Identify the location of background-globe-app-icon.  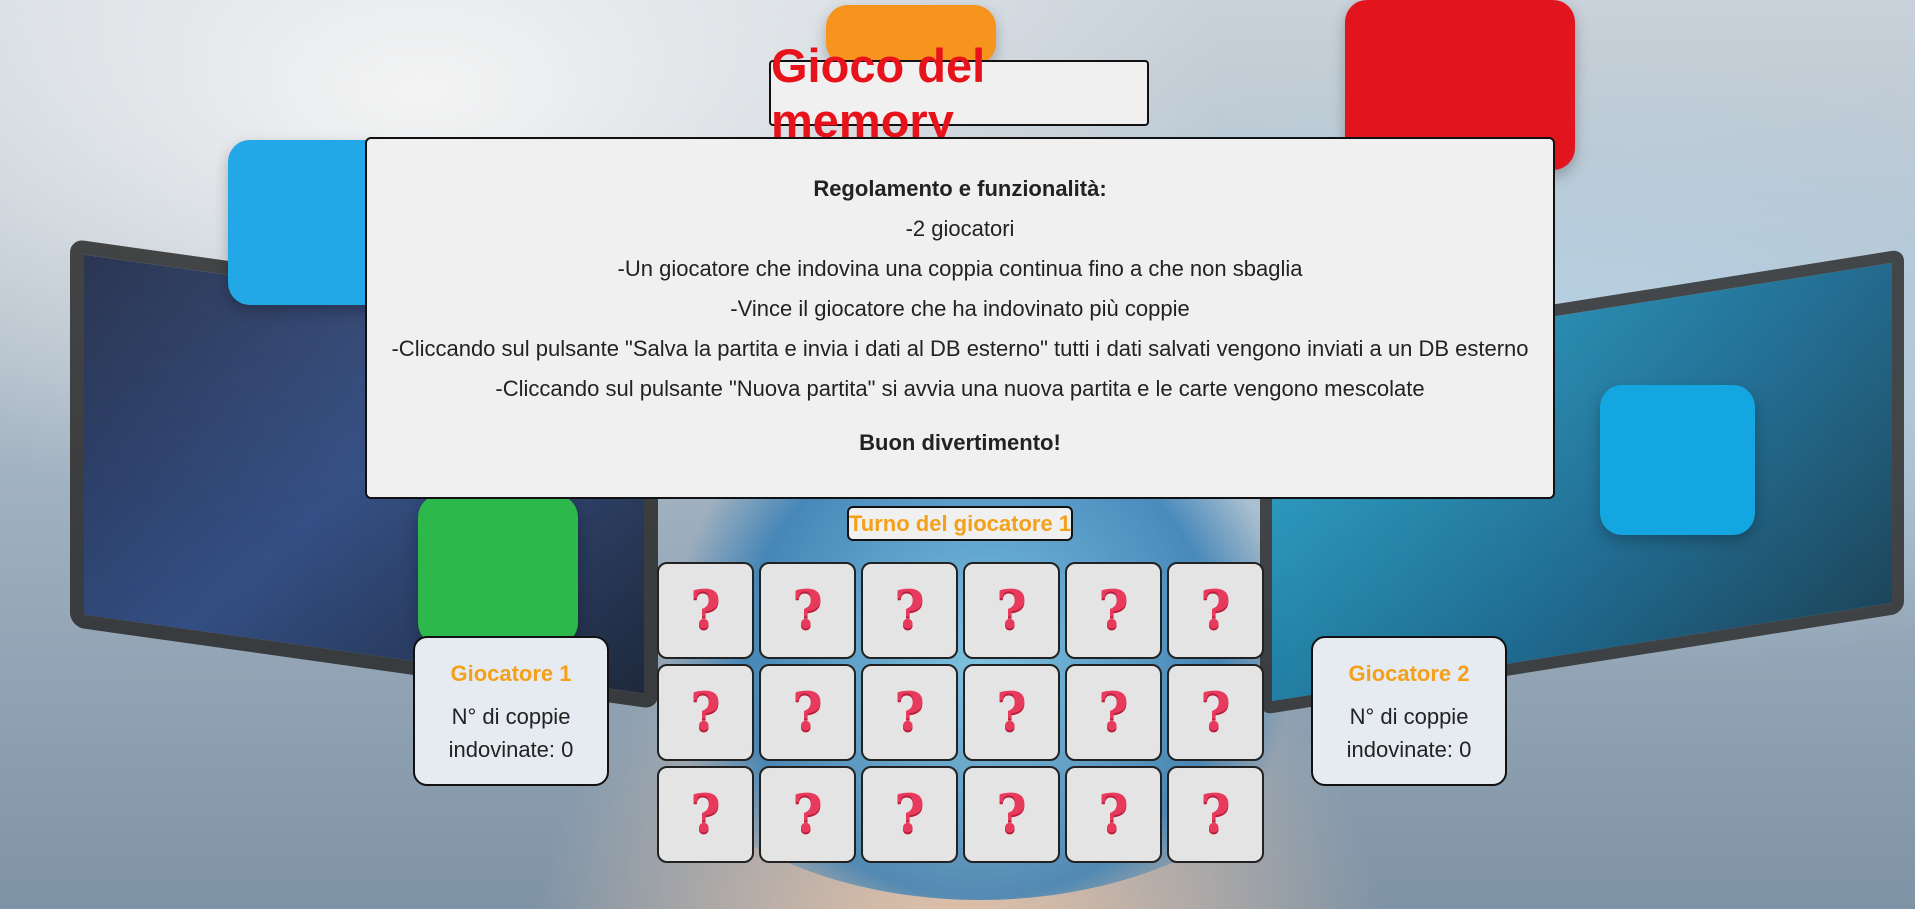
(1677, 460).